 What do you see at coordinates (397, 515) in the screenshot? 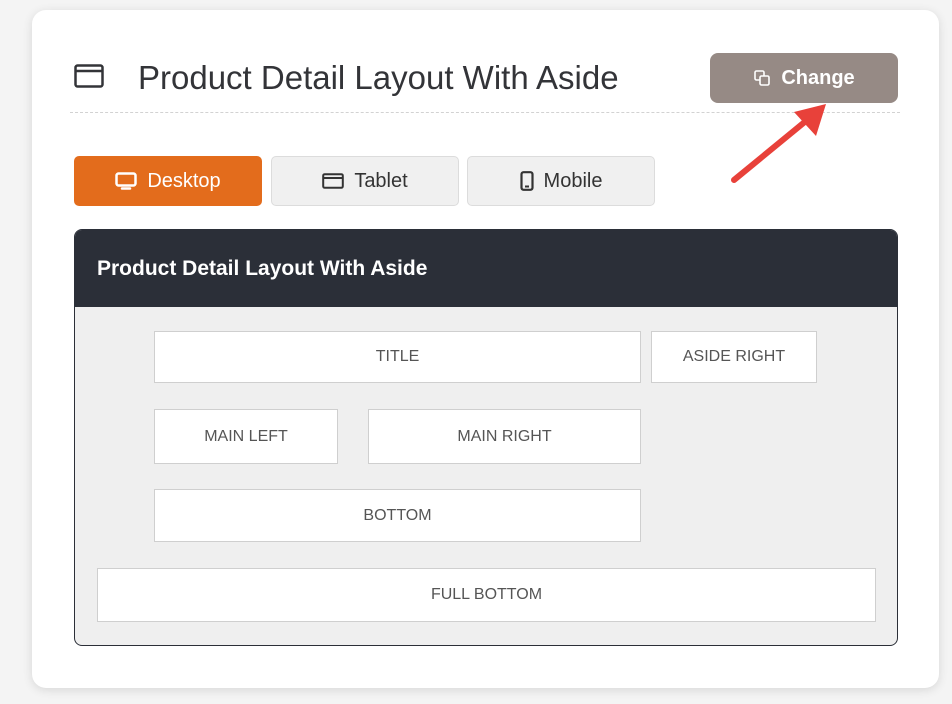
I see `region-bottom: BOTTOM` at bounding box center [397, 515].